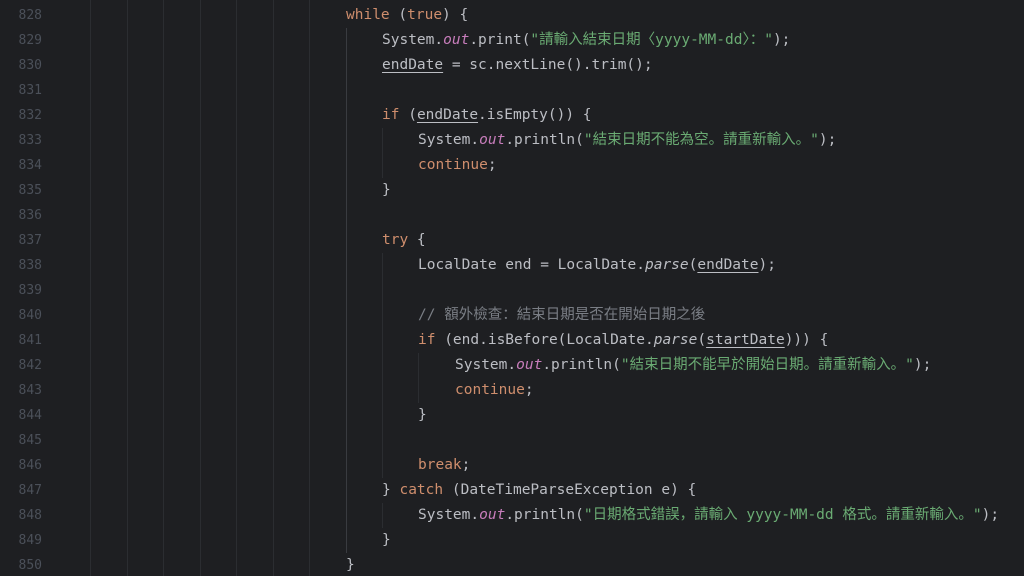 Image resolution: width=1024 pixels, height=576 pixels. I want to click on line-number: 849, so click(30, 540).